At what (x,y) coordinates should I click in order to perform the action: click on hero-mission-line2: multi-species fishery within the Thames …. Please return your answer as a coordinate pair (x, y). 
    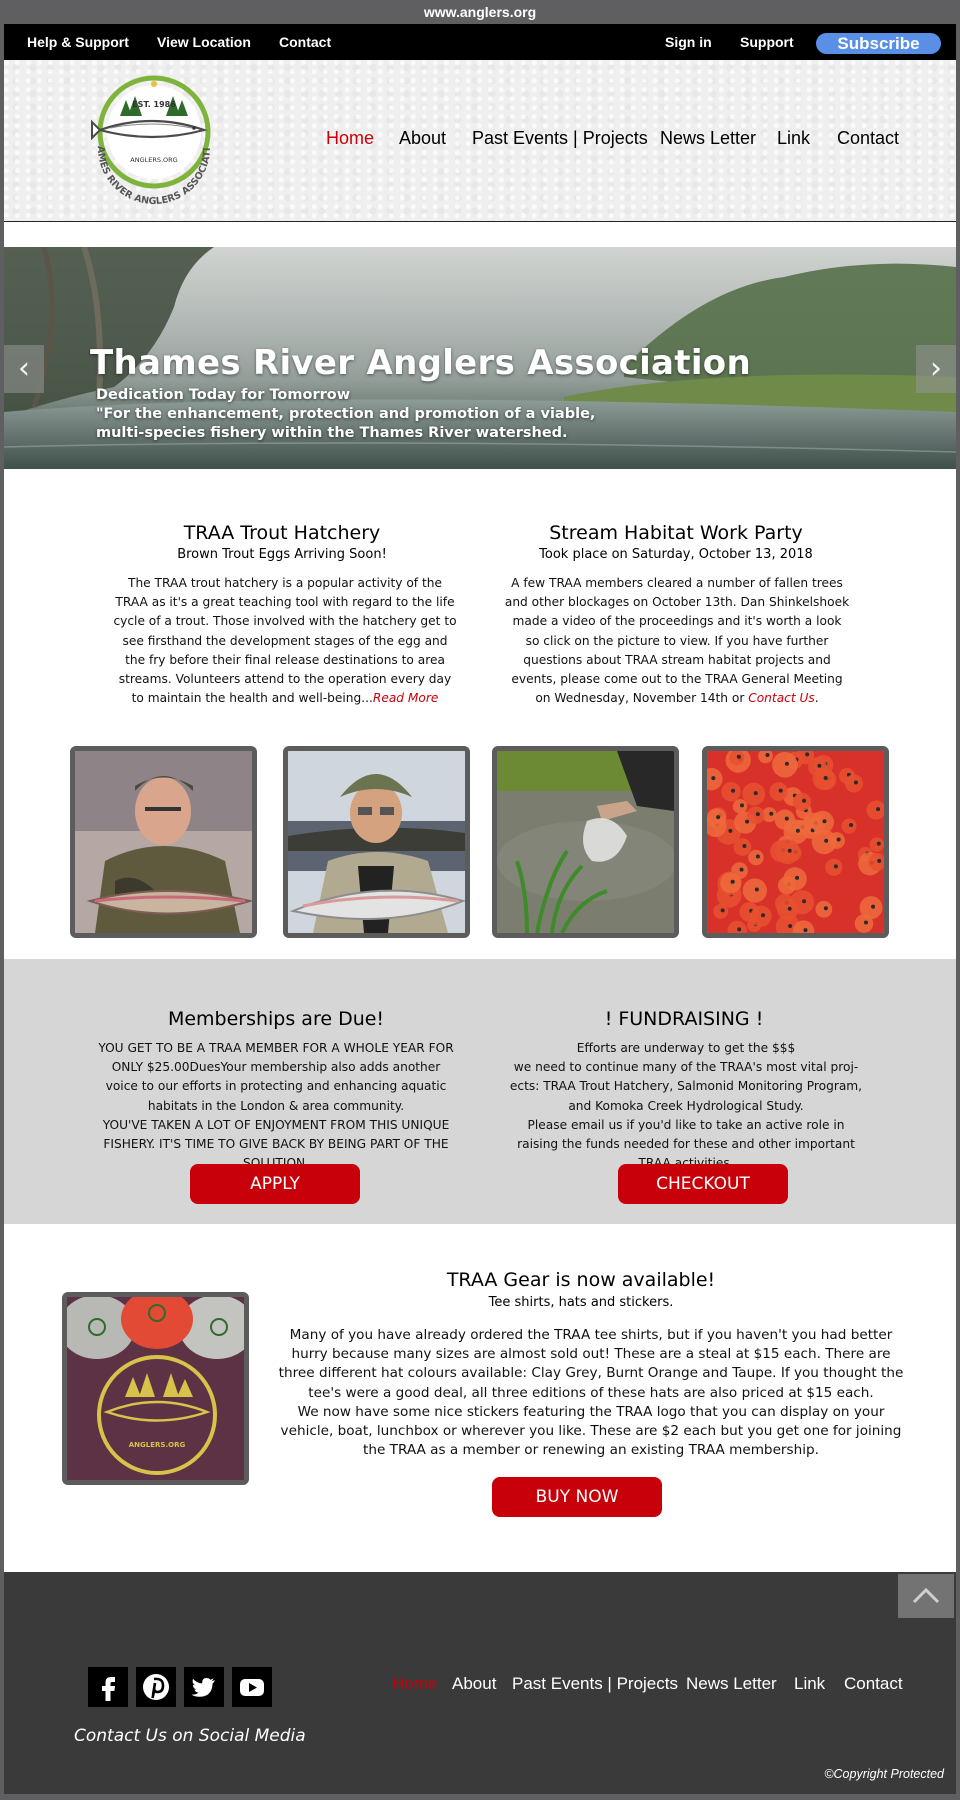
    Looking at the image, I should click on (332, 433).